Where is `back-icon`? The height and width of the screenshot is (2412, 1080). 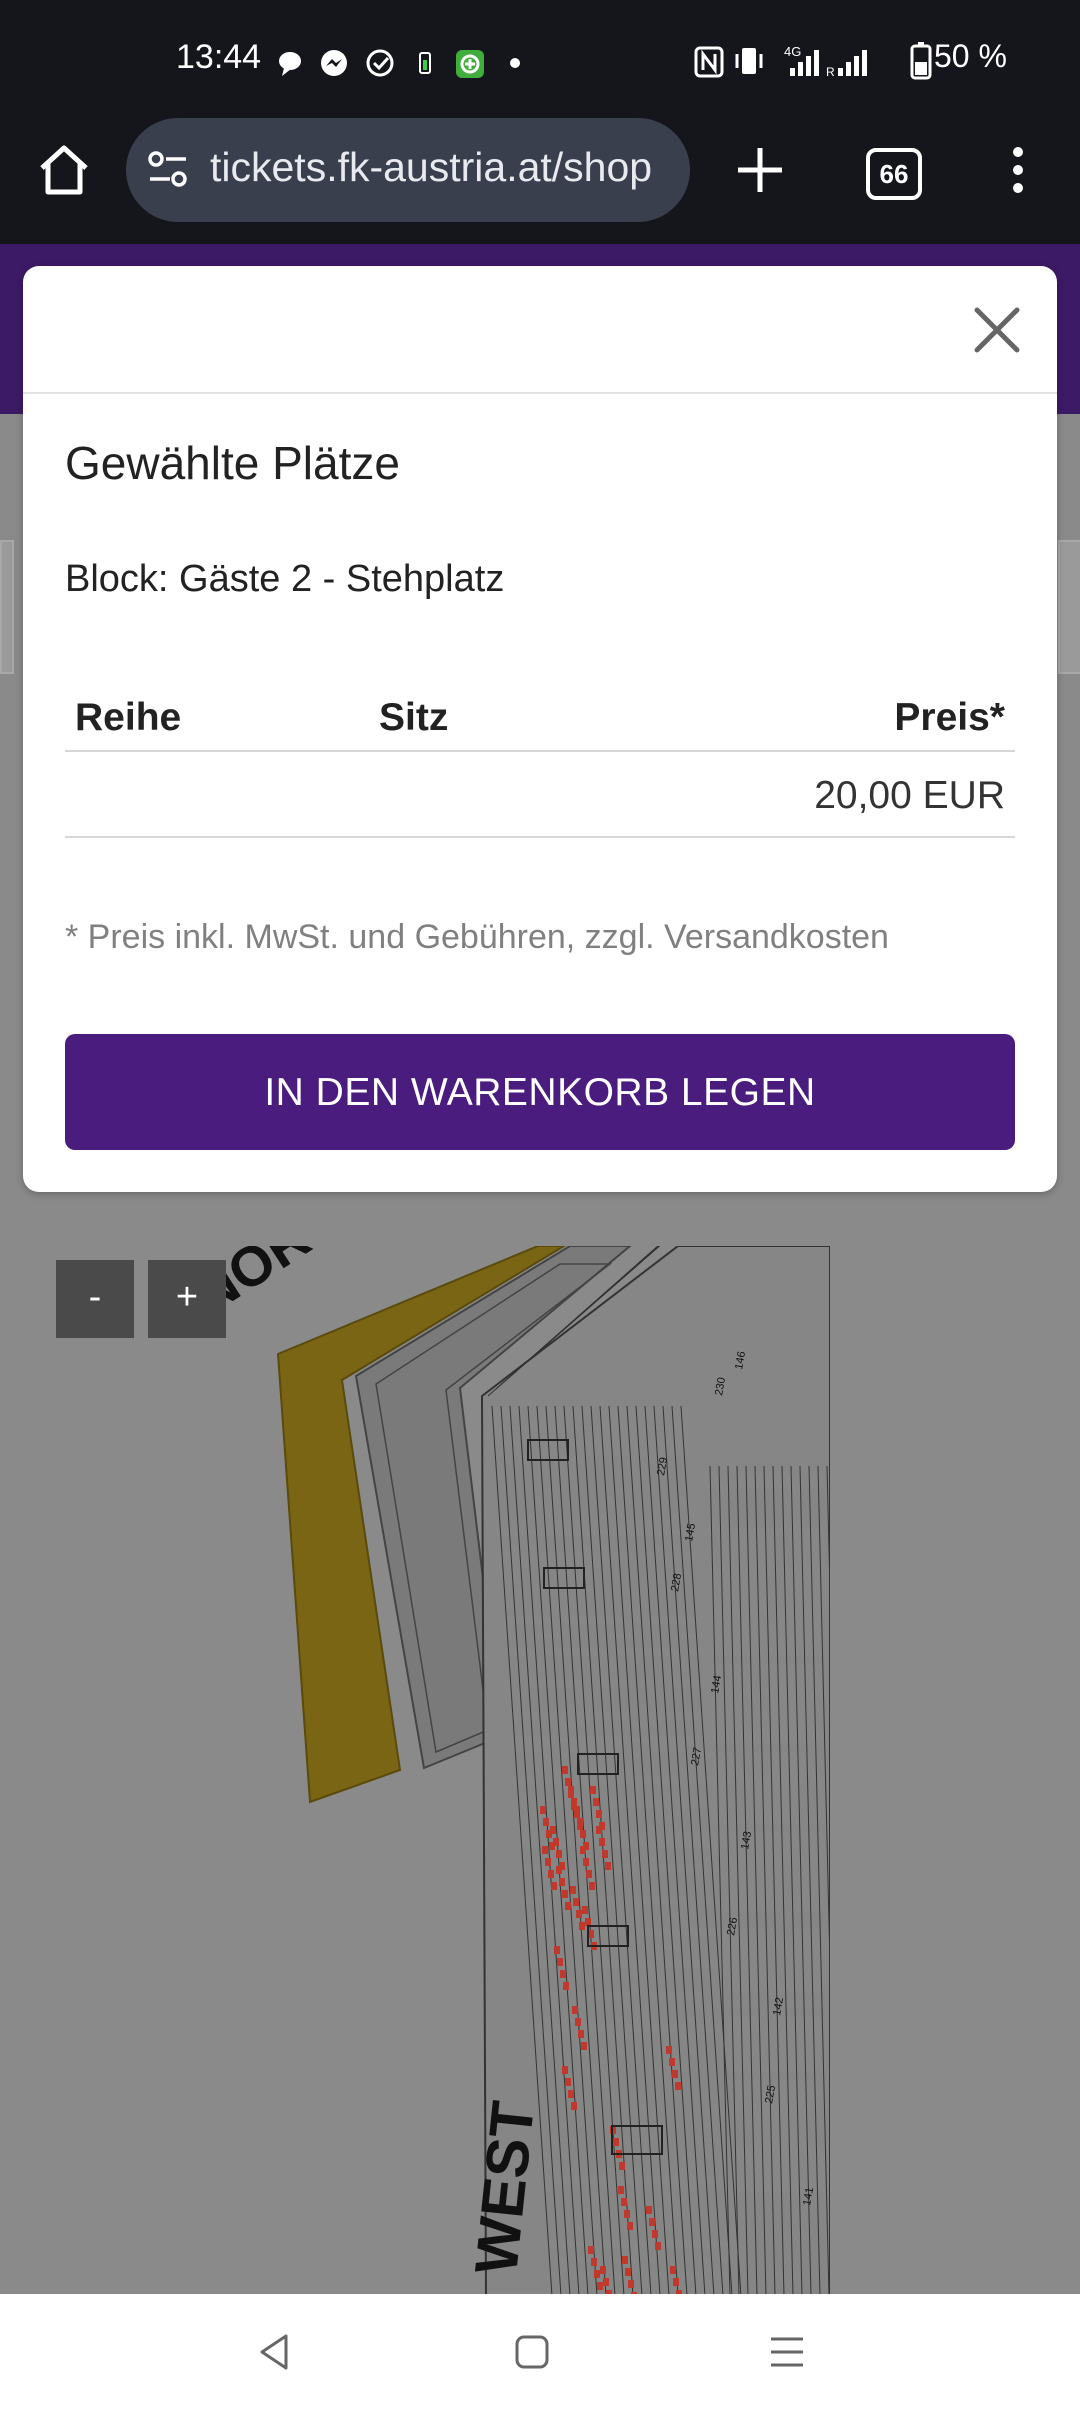
back-icon is located at coordinates (274, 2352).